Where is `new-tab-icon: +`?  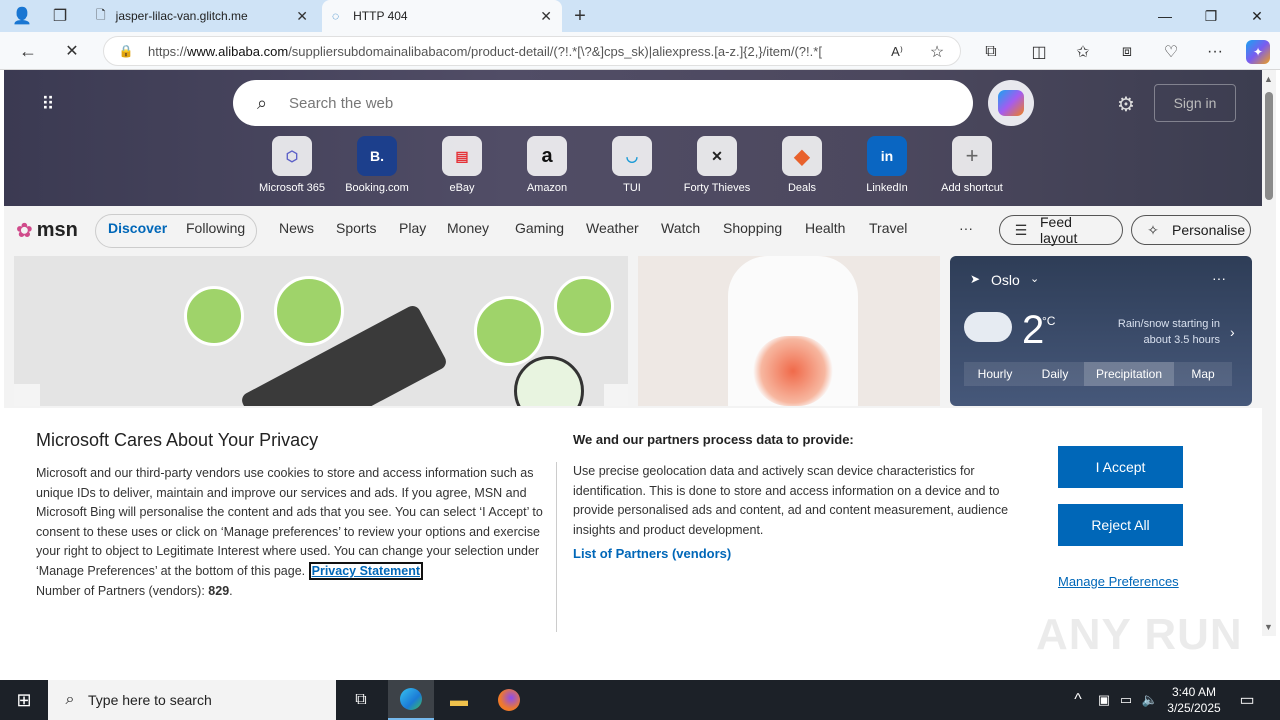 new-tab-icon: + is located at coordinates (580, 16).